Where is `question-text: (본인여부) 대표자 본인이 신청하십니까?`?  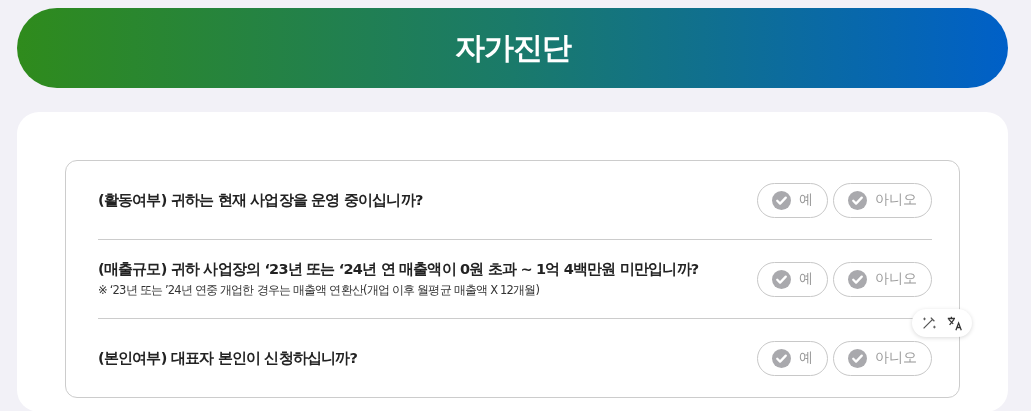 question-text: (본인여부) 대표자 본인이 신청하십니까? is located at coordinates (228, 358).